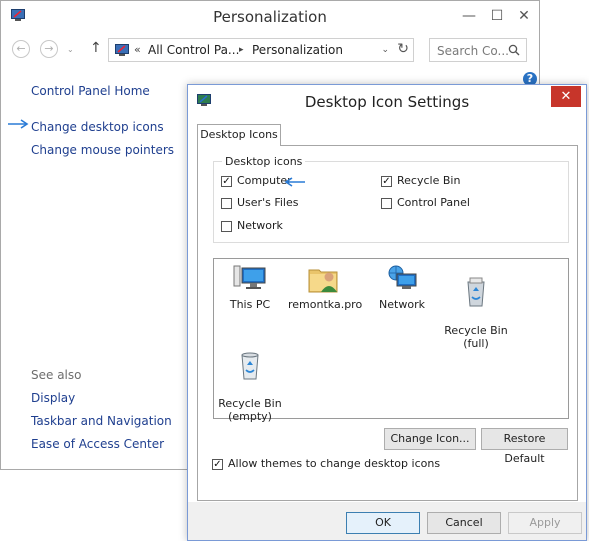  I want to click on back-button: ←, so click(21, 49).